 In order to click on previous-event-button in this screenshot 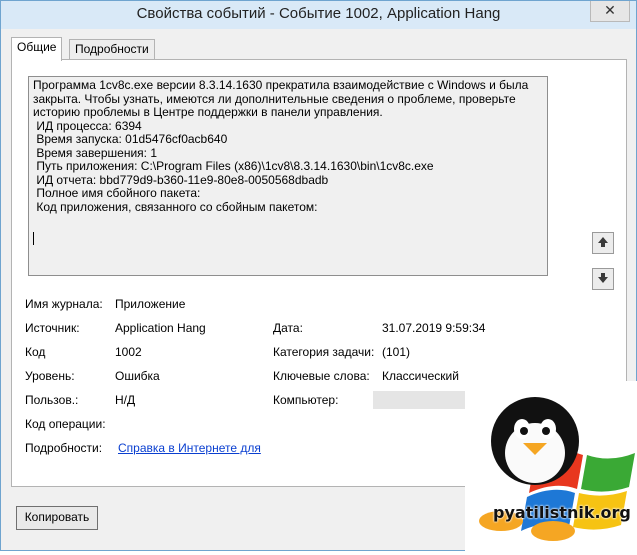, I will do `click(603, 243)`.